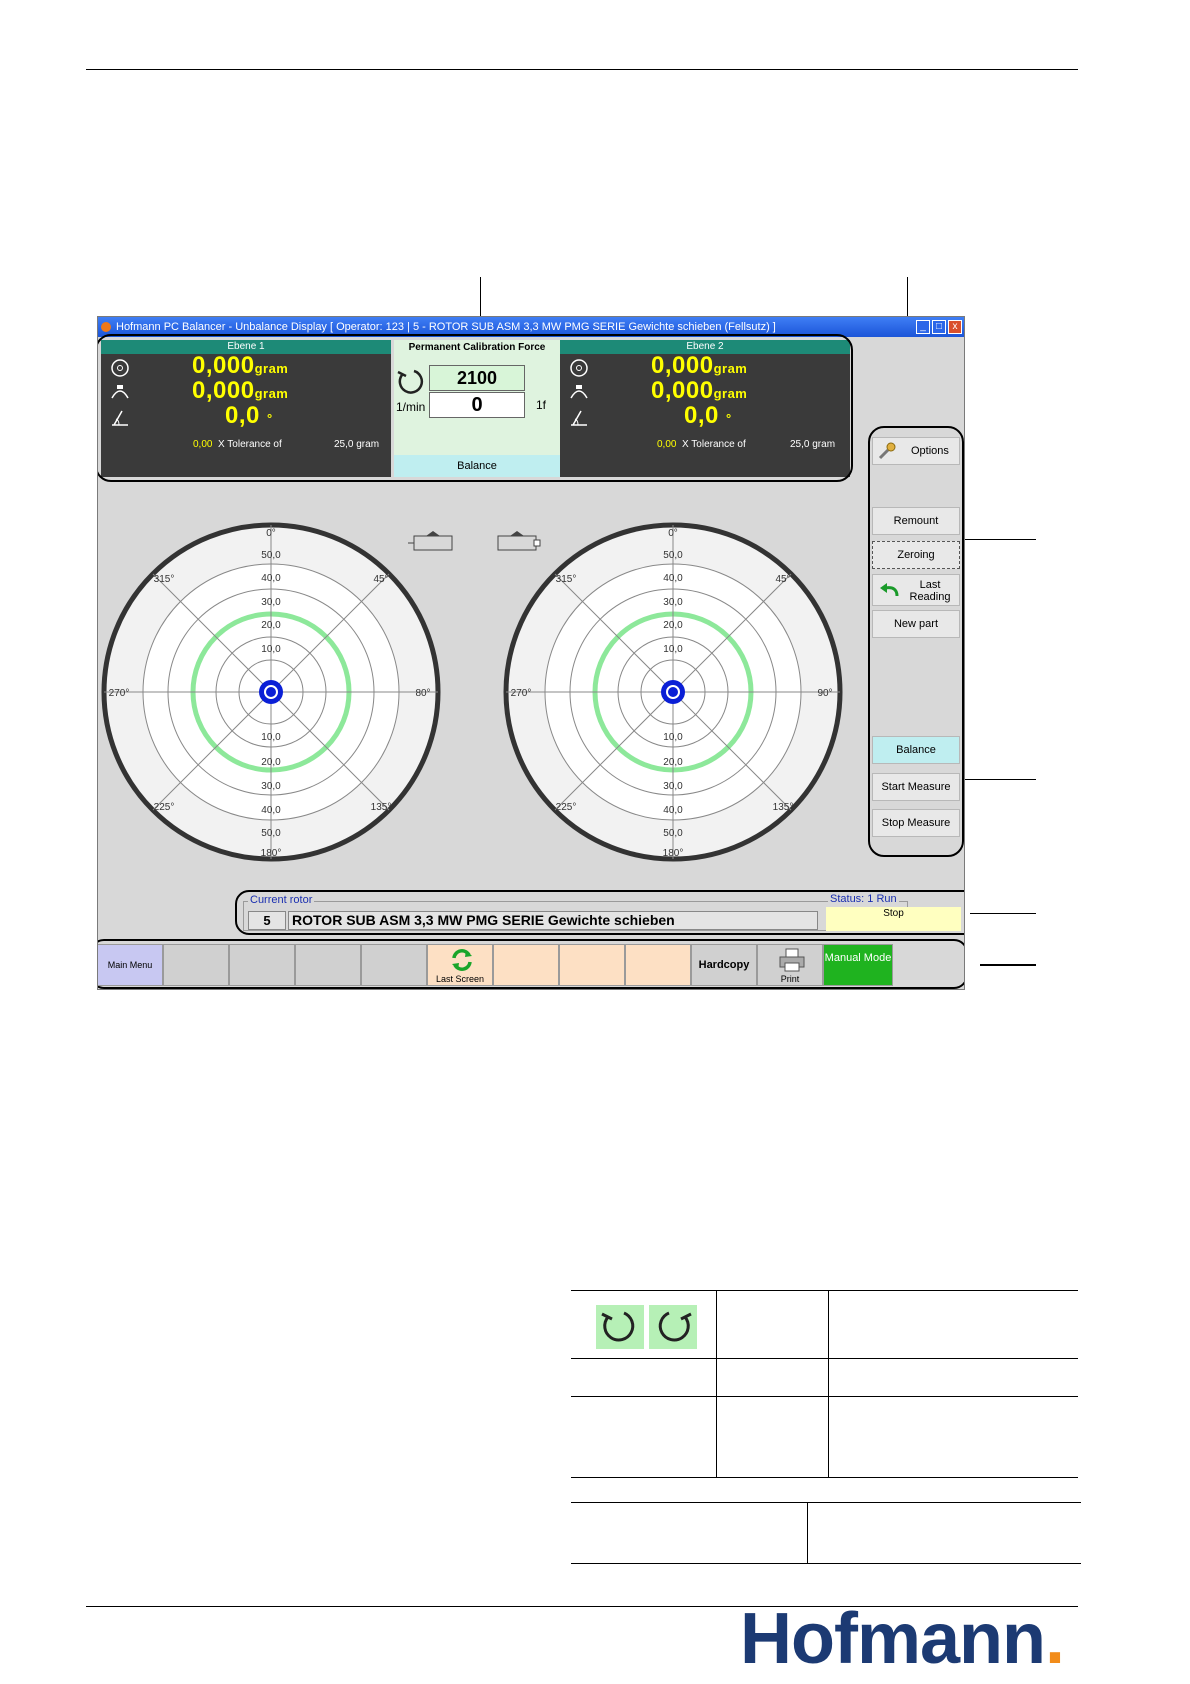 This screenshot has height=1684, width=1190. What do you see at coordinates (119, 693) in the screenshot?
I see `p1-deg-270: 270°` at bounding box center [119, 693].